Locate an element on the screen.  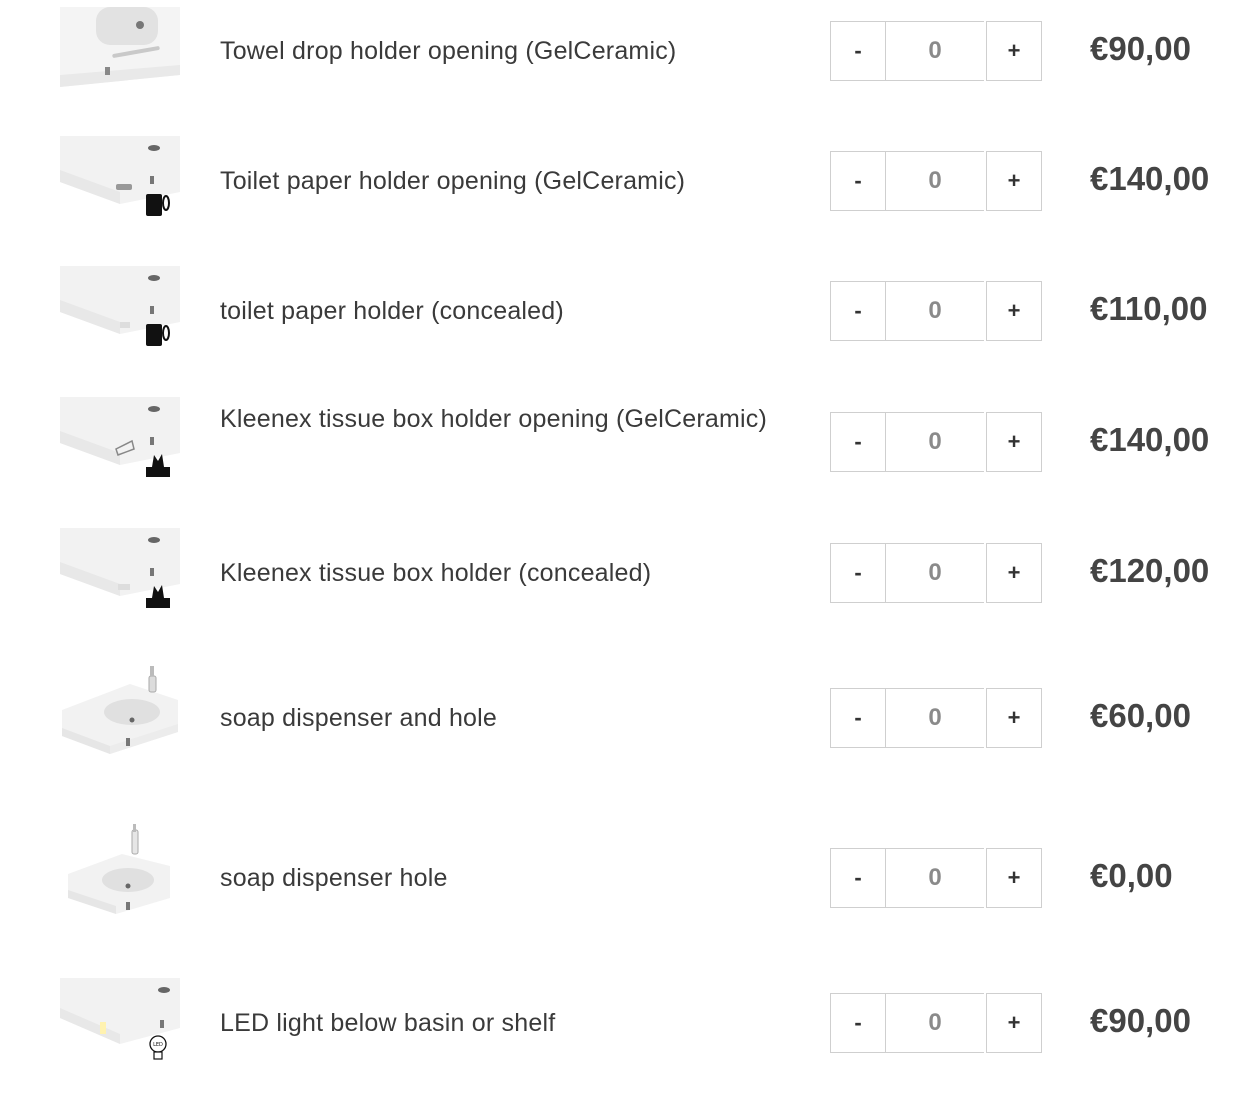
option-label: Toilet paper holder opening (GelCeramic) is located at coordinates (453, 181).